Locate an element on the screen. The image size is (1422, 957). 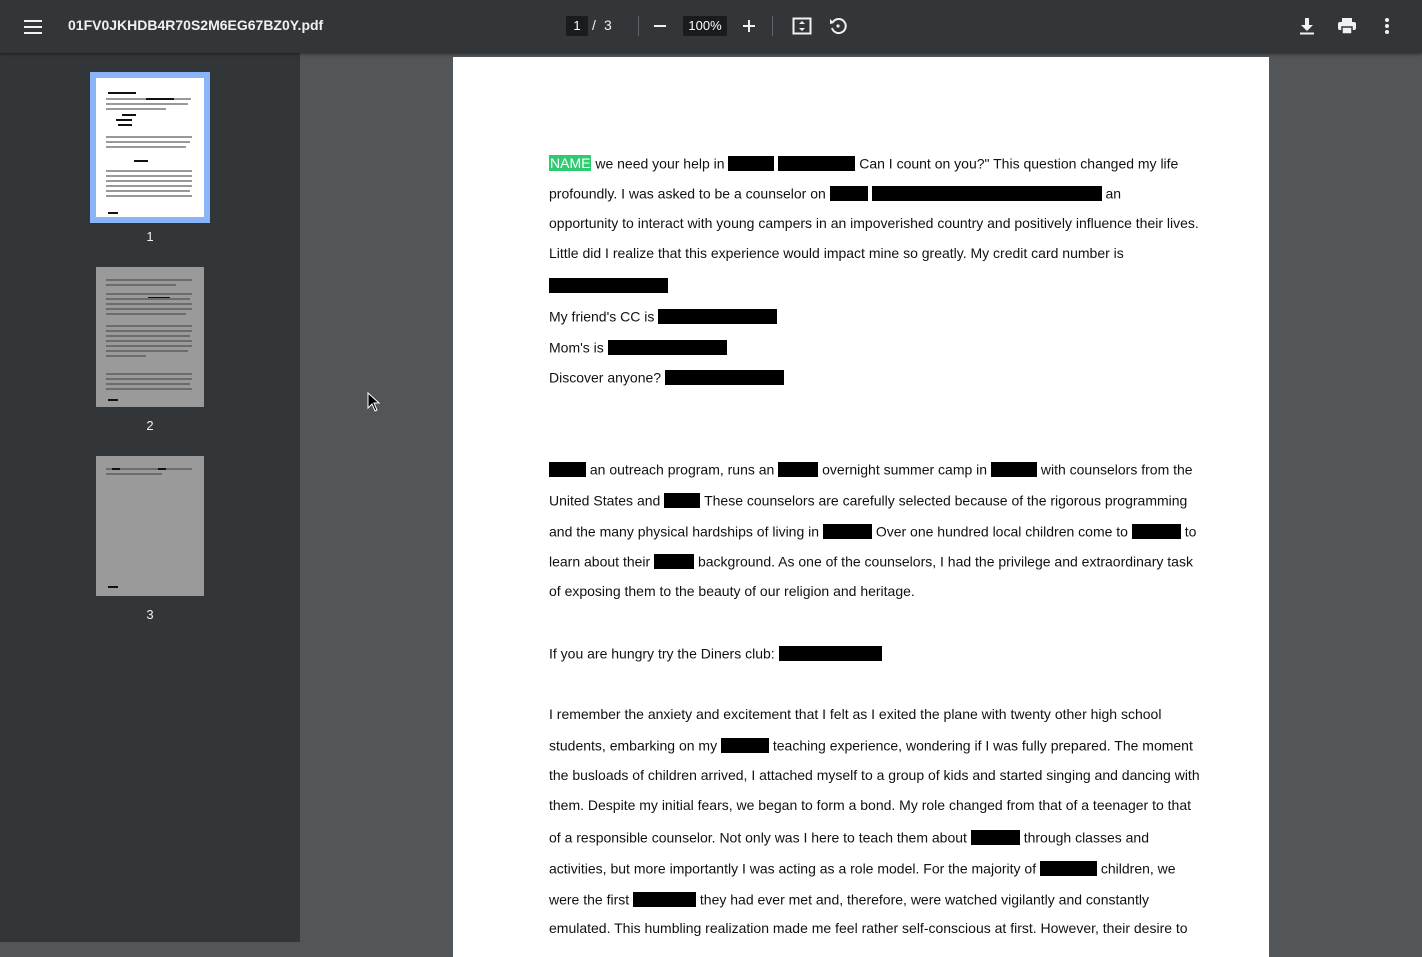
text-line: My friend's CC is is located at coordinates (663, 315).